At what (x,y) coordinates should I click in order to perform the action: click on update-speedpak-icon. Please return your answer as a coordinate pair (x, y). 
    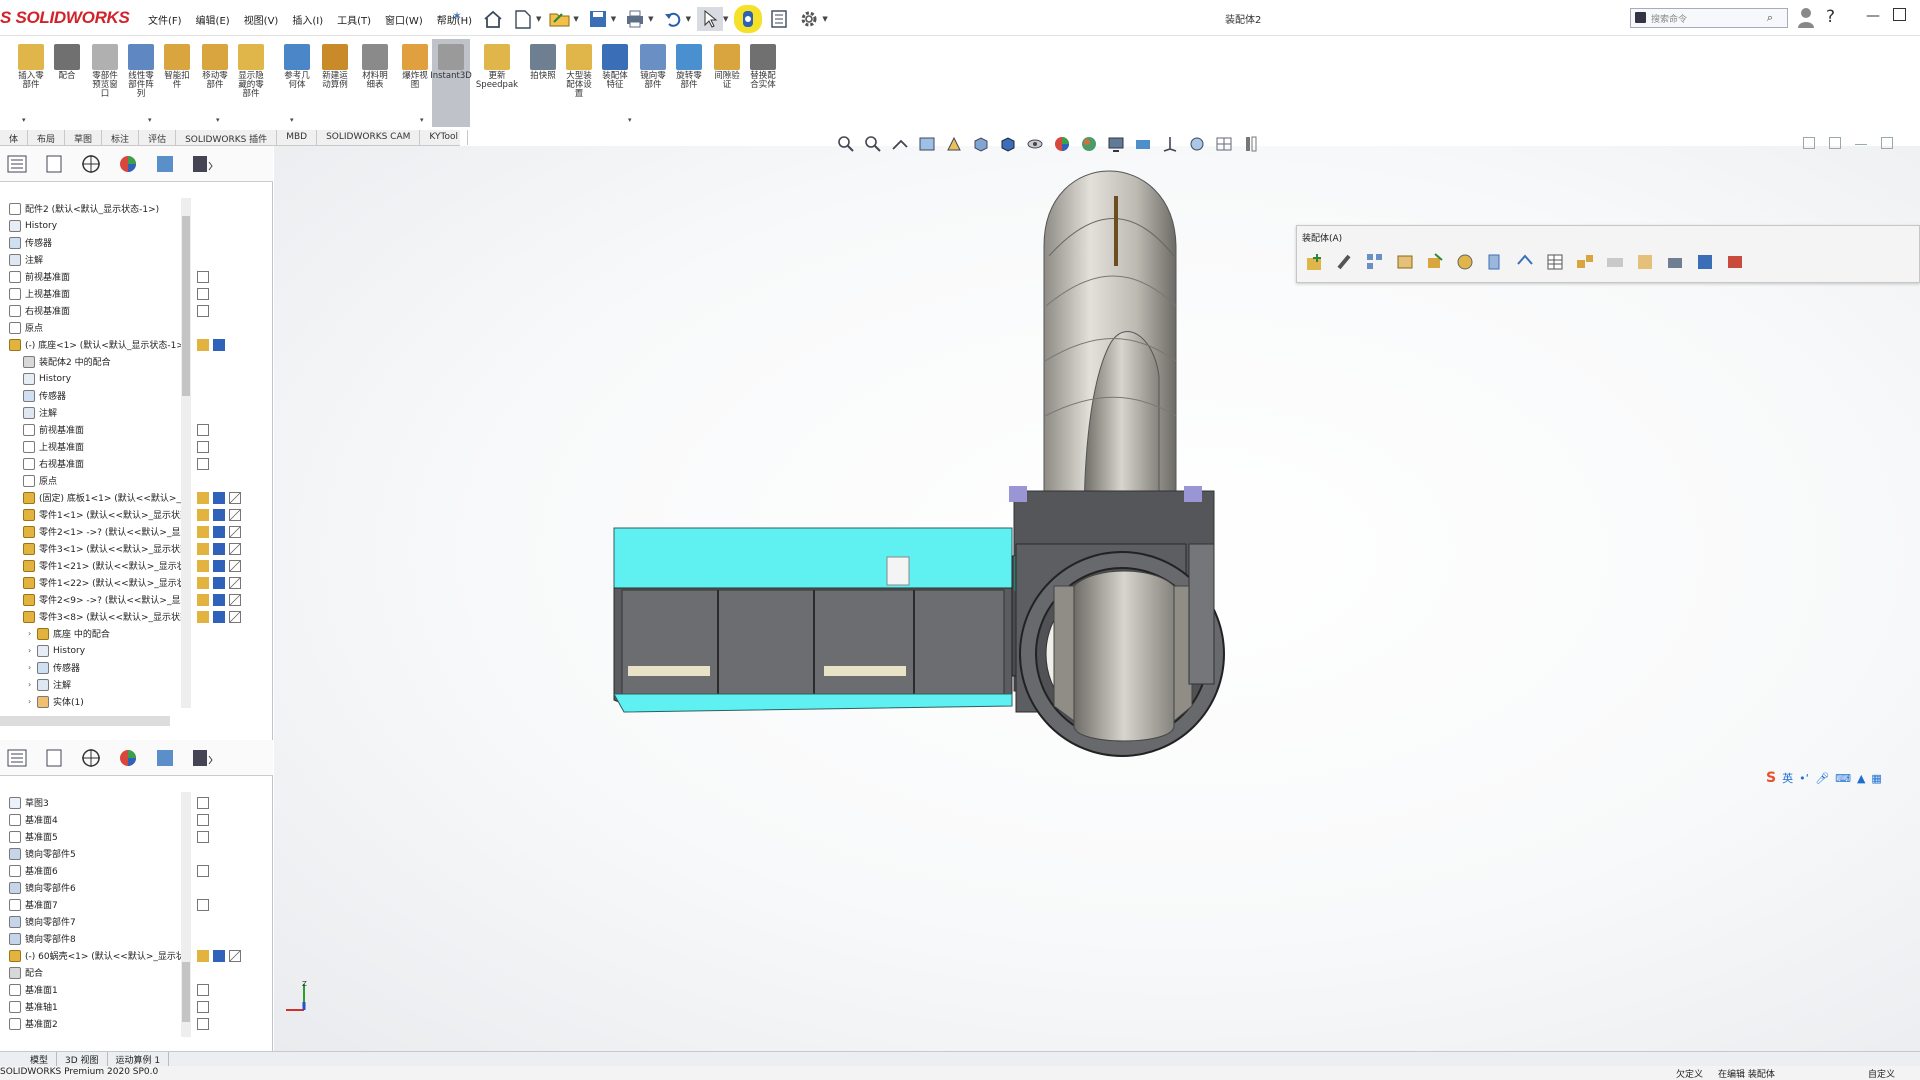
    Looking at the image, I should click on (1645, 262).